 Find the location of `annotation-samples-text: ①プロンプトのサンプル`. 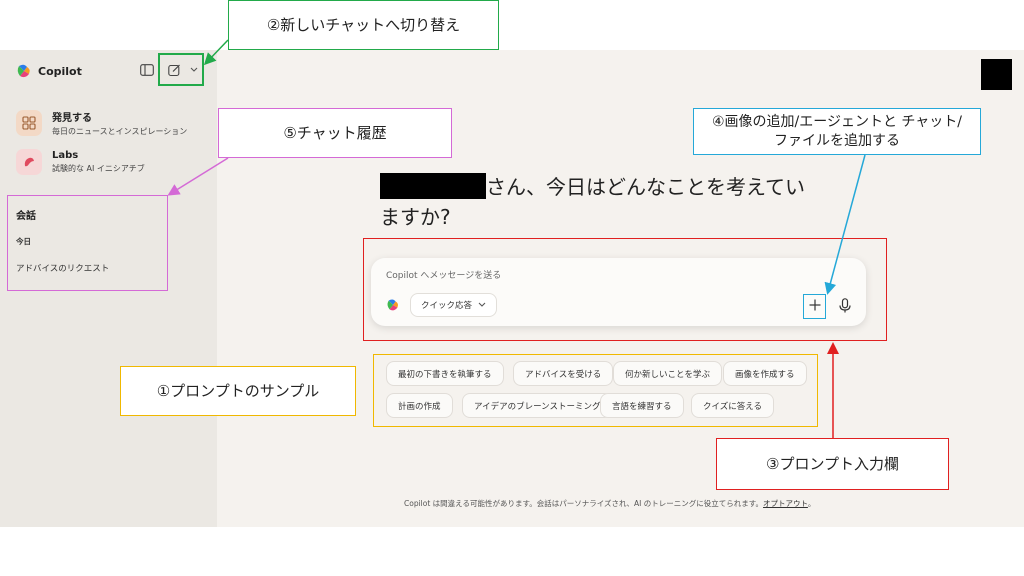

annotation-samples-text: ①プロンプトのサンプル is located at coordinates (238, 391).